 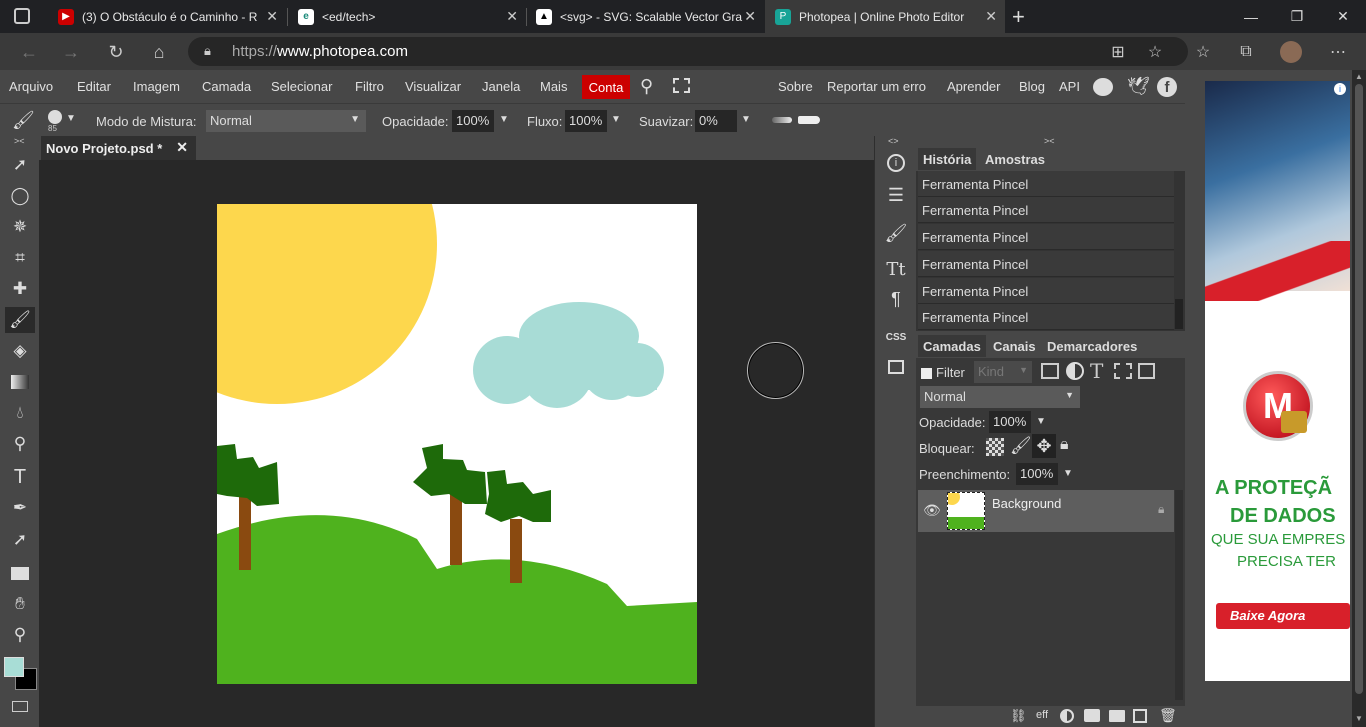 What do you see at coordinates (1021, 446) in the screenshot?
I see `lock-pixels-icon: 🖌︎` at bounding box center [1021, 446].